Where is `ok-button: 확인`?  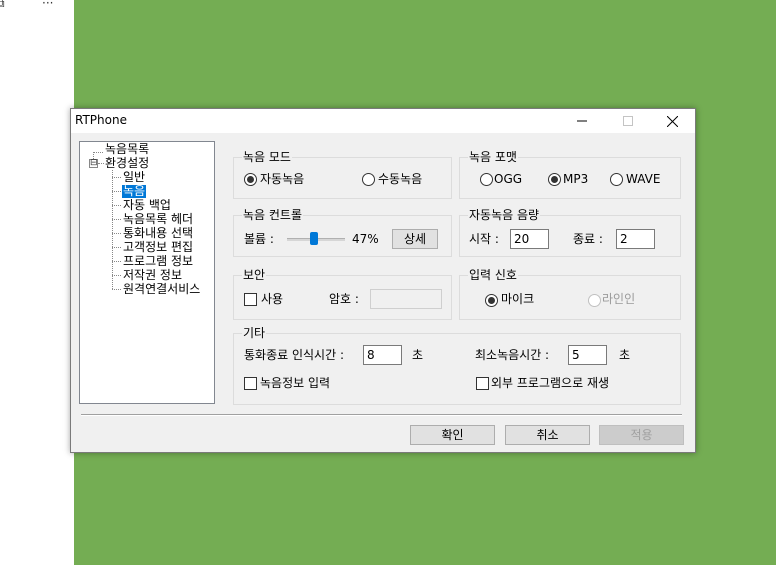
ok-button: 확인 is located at coordinates (452, 435).